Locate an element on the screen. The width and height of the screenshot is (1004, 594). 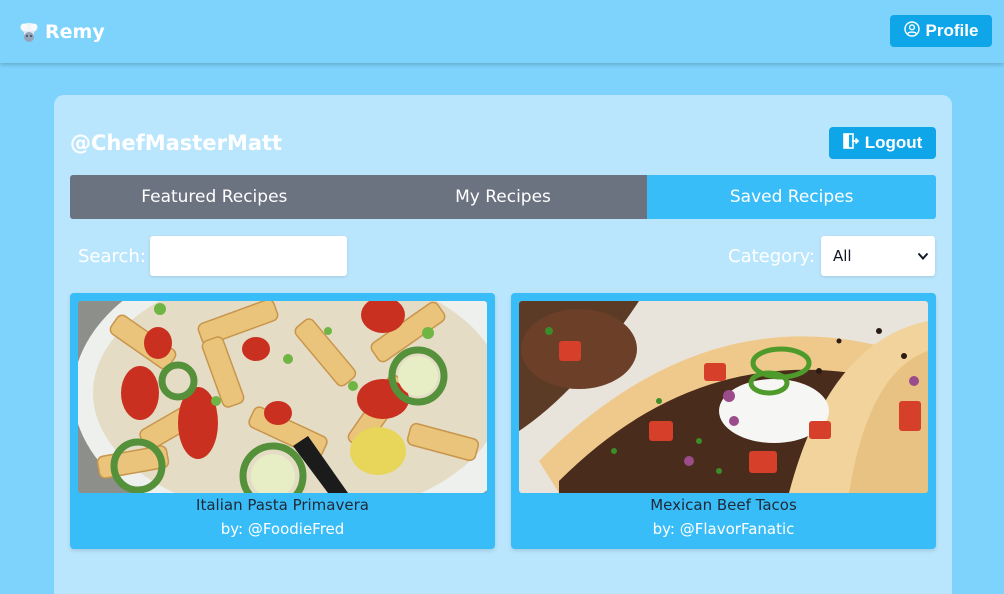
logout-label: Logout is located at coordinates (893, 142).